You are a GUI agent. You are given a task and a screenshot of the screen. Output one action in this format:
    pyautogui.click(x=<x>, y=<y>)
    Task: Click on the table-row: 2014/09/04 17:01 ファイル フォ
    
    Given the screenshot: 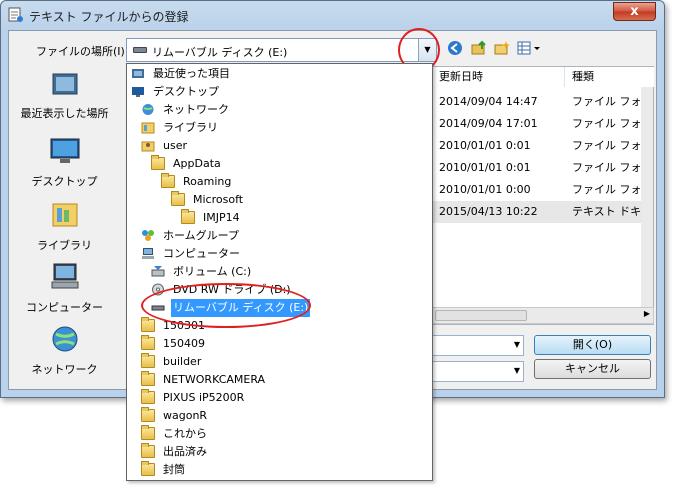 What is the action you would take?
    pyautogui.click(x=543, y=124)
    